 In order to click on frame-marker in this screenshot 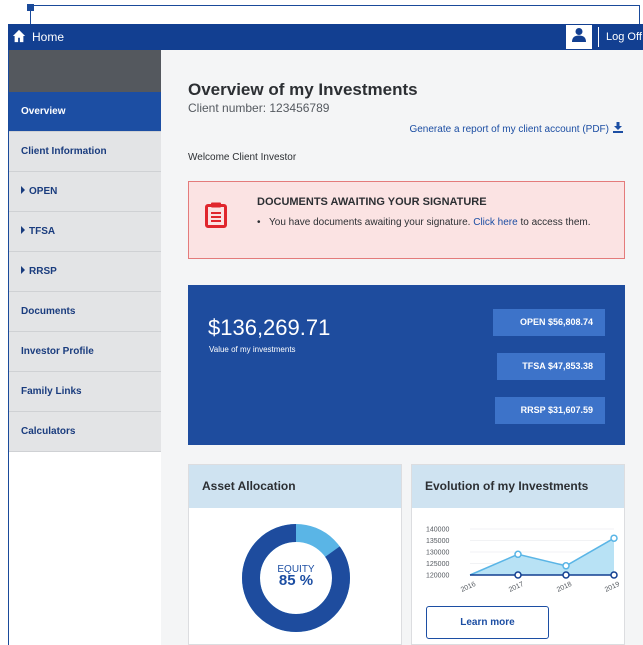, I will do `click(30, 7)`.